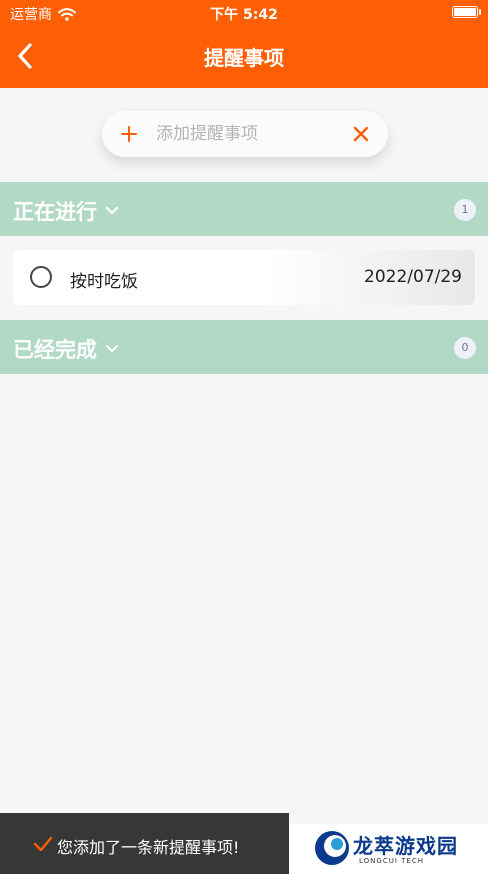 The width and height of the screenshot is (488, 874). I want to click on close-icon, so click(361, 134).